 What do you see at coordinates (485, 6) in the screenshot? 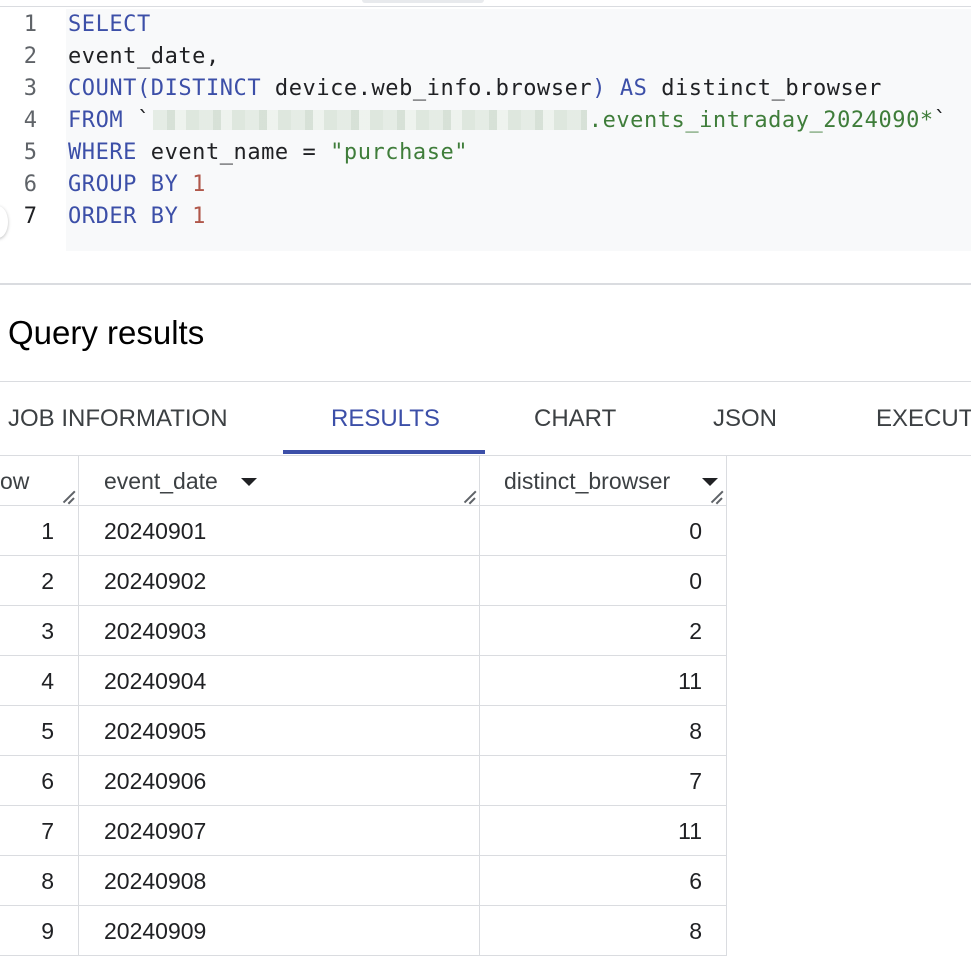
I see `editor-top-divider` at bounding box center [485, 6].